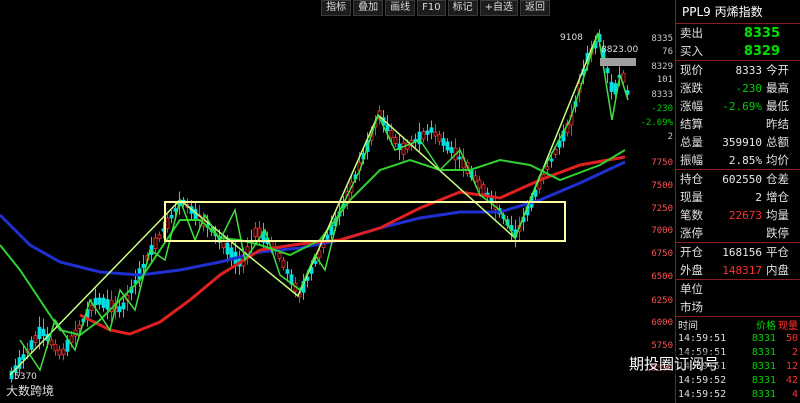 The height and width of the screenshot is (403, 800). Describe the element at coordinates (791, 380) in the screenshot. I see `trade-volume: 42` at that location.